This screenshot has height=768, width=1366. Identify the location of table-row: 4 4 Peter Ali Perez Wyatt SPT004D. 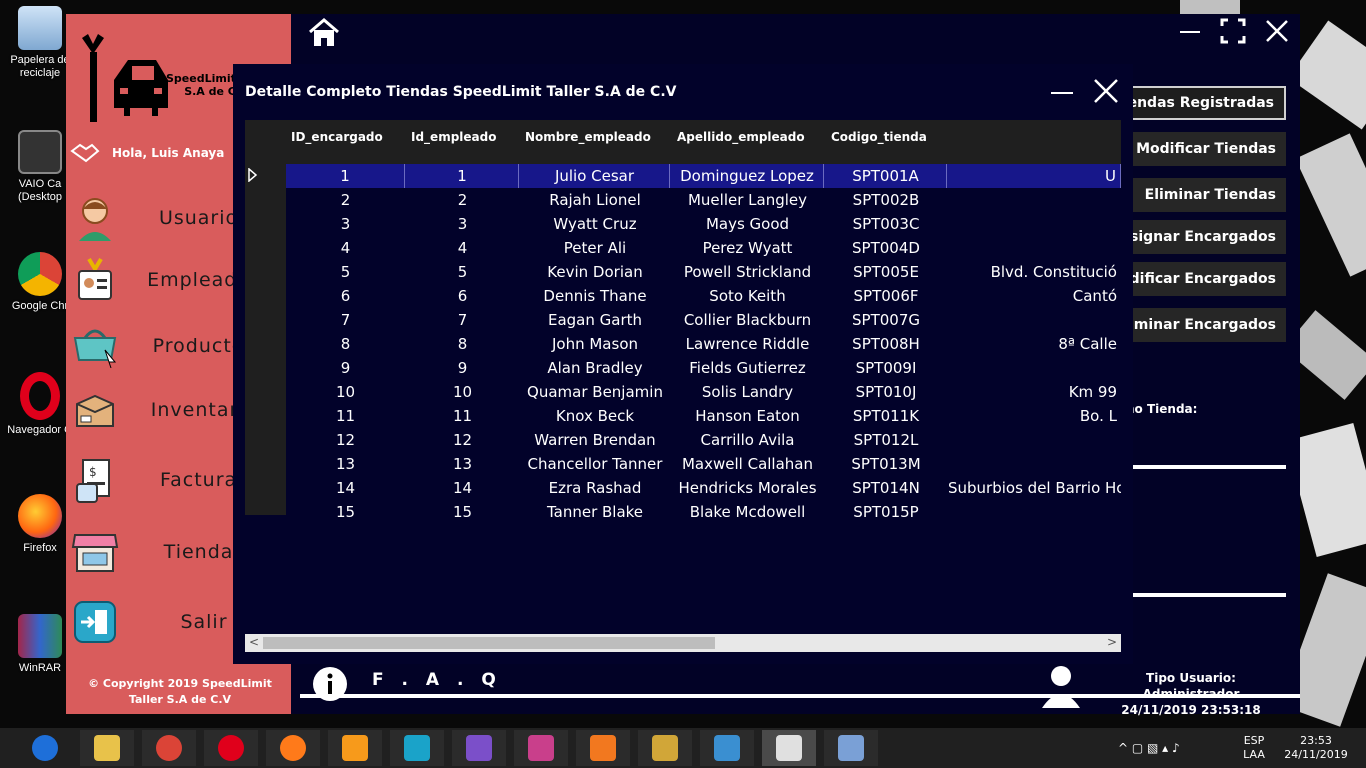
(703, 248).